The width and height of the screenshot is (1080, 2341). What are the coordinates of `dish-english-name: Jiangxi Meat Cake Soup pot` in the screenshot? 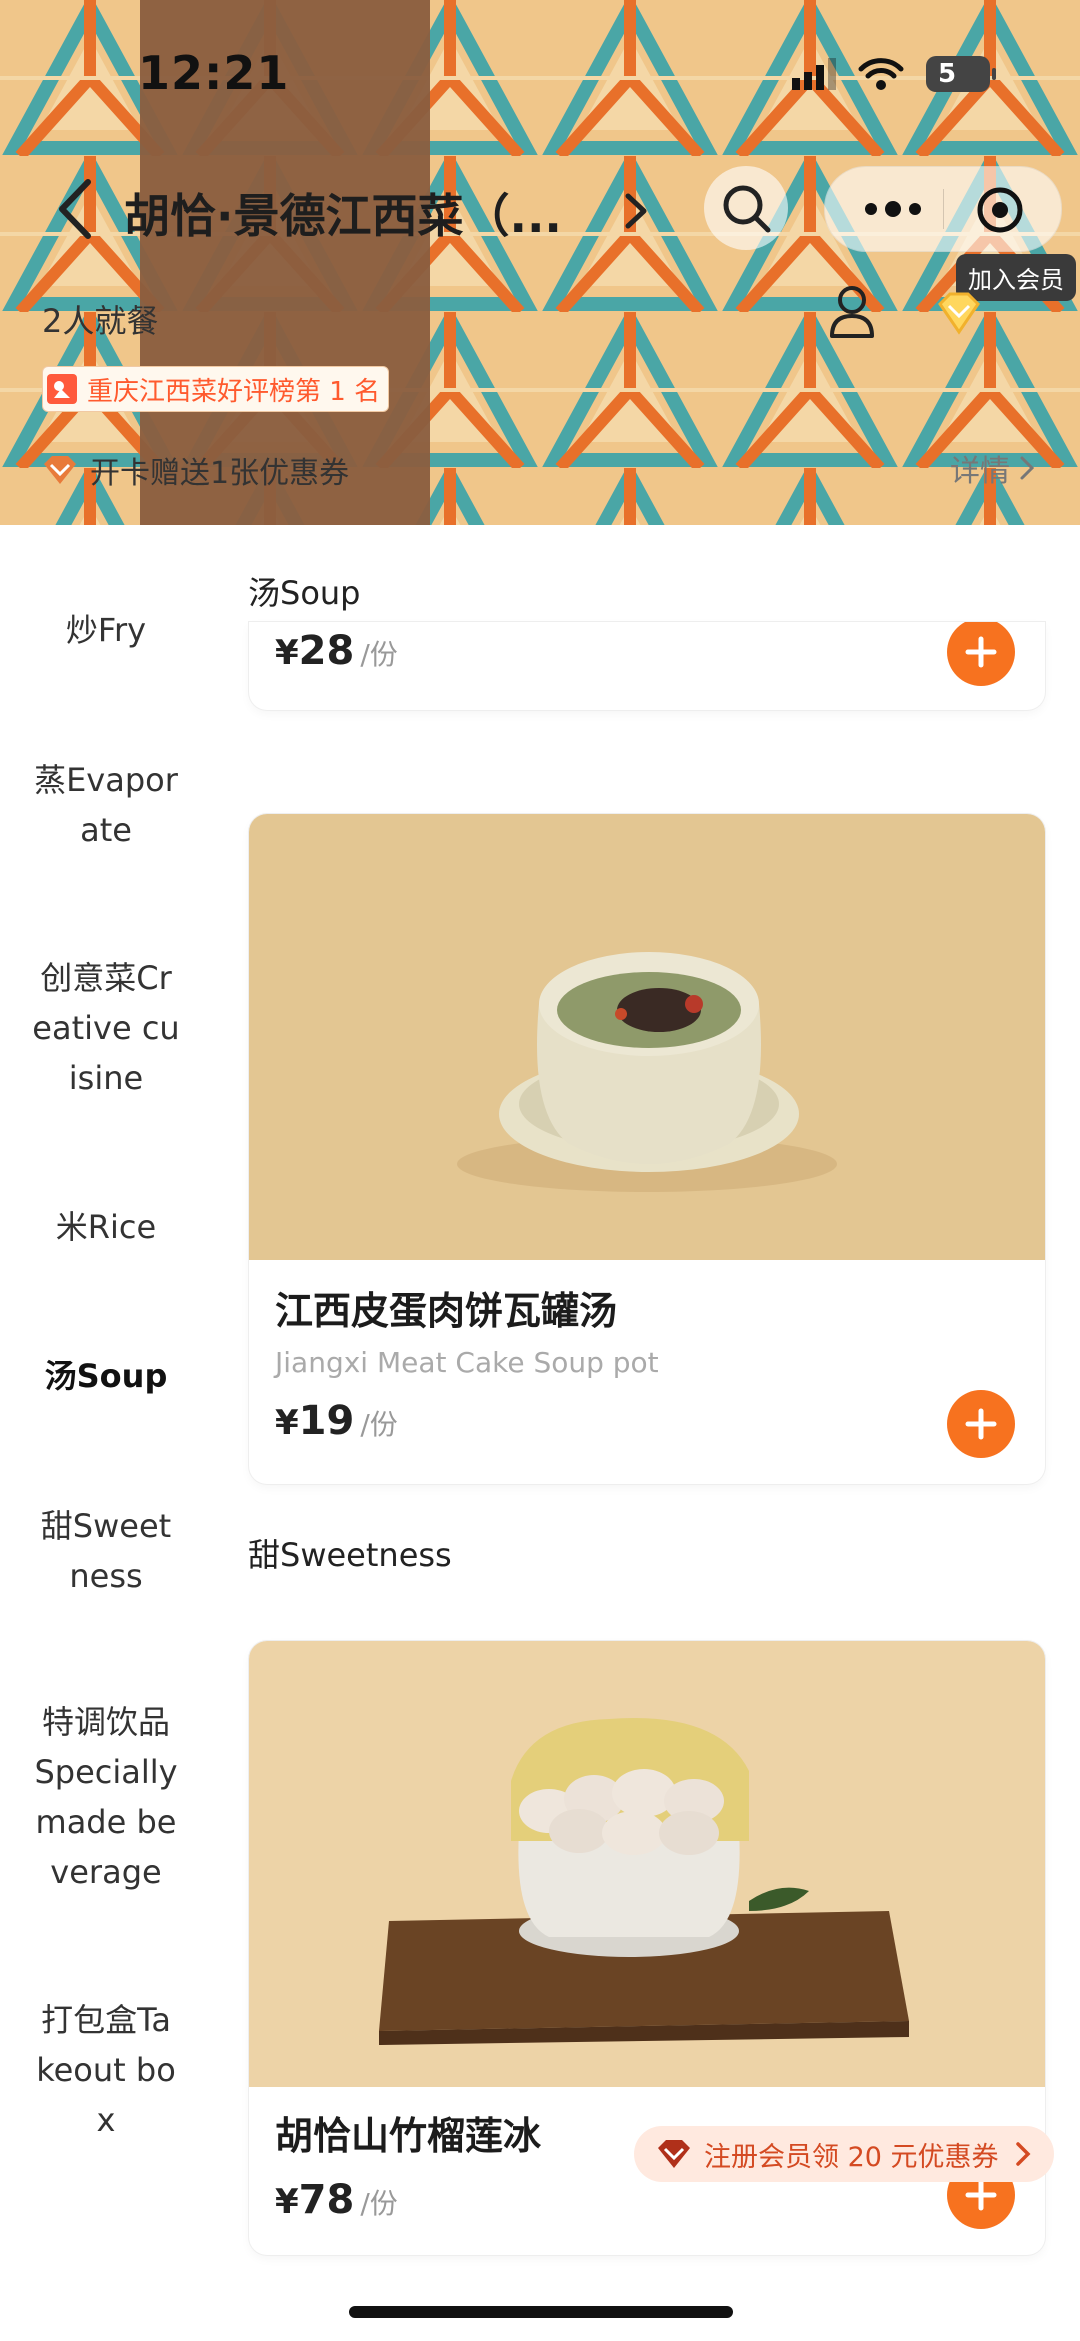 It's located at (467, 1362).